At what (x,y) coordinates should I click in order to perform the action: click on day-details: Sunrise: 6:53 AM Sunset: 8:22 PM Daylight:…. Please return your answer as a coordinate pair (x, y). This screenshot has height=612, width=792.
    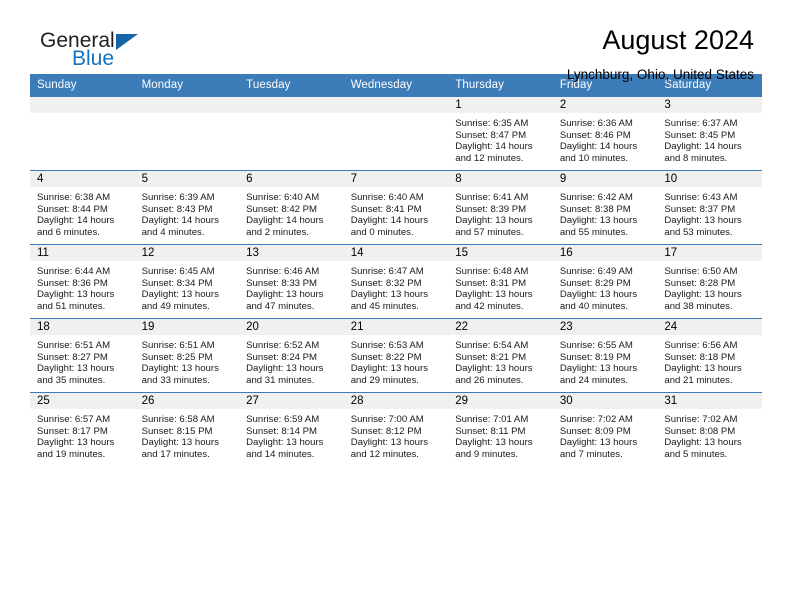
    Looking at the image, I should click on (396, 360).